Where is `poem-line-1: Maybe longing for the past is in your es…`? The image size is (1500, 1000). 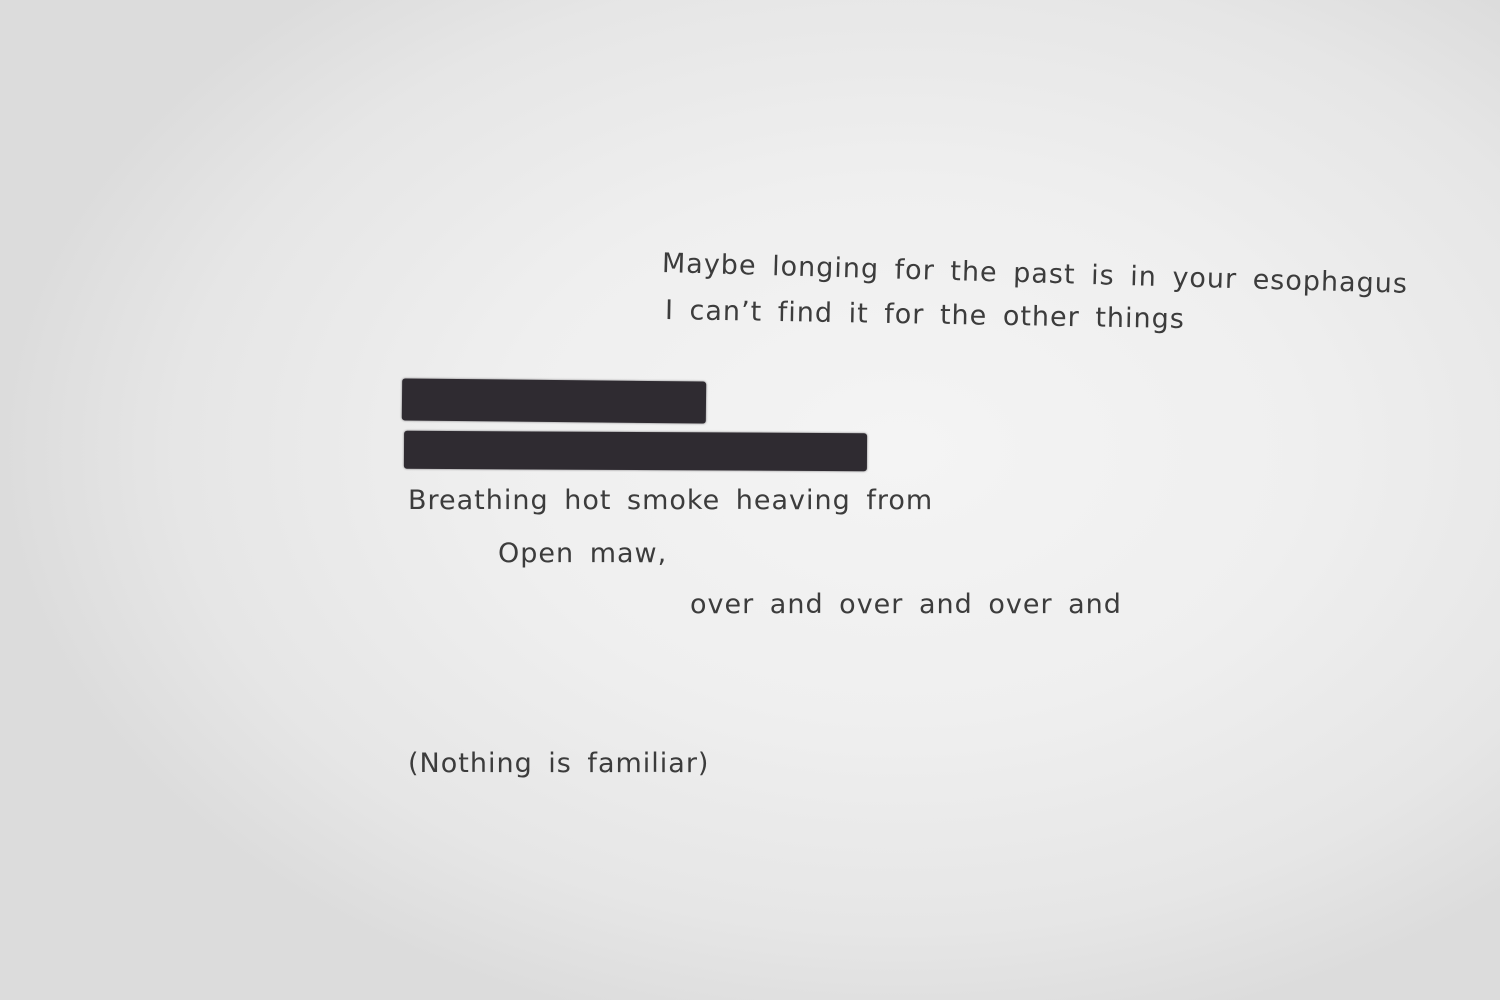
poem-line-1: Maybe longing for the past is in your es… is located at coordinates (1035, 274).